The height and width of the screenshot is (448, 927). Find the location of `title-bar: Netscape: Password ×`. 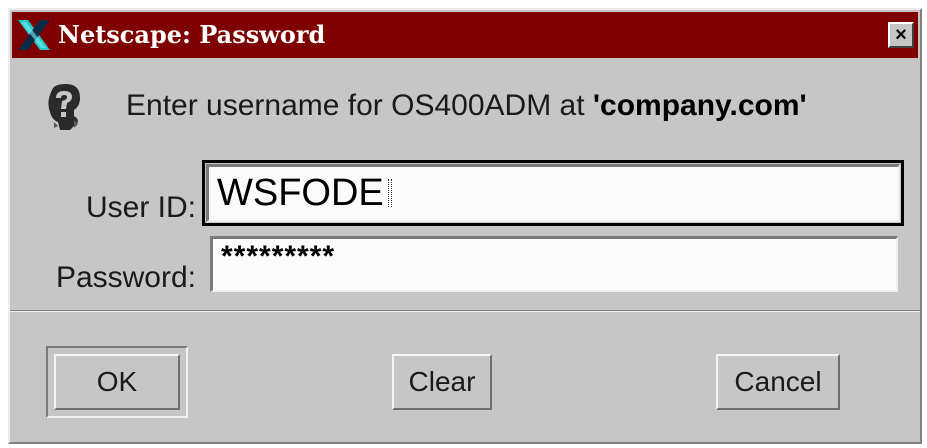

title-bar: Netscape: Password × is located at coordinates (465, 35).